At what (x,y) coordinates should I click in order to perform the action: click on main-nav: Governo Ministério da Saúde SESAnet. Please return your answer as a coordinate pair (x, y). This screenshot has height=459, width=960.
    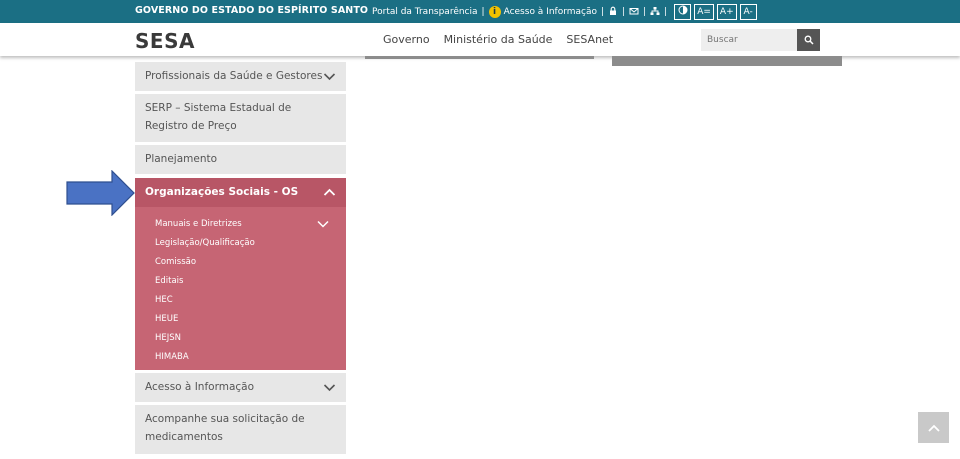
    Looking at the image, I should click on (498, 39).